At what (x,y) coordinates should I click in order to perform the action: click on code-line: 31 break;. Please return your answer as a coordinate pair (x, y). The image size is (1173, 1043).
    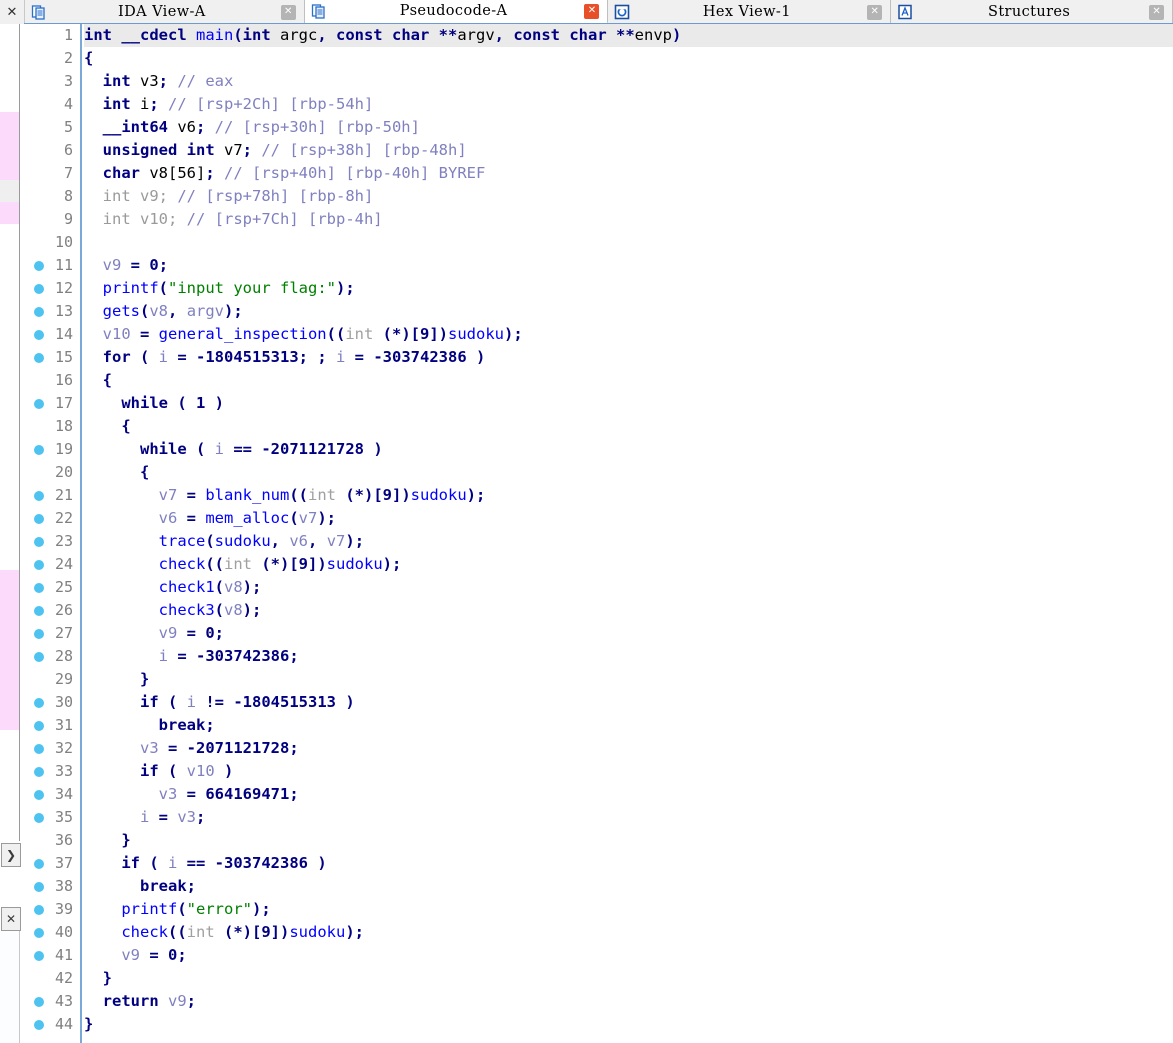
    Looking at the image, I should click on (597, 725).